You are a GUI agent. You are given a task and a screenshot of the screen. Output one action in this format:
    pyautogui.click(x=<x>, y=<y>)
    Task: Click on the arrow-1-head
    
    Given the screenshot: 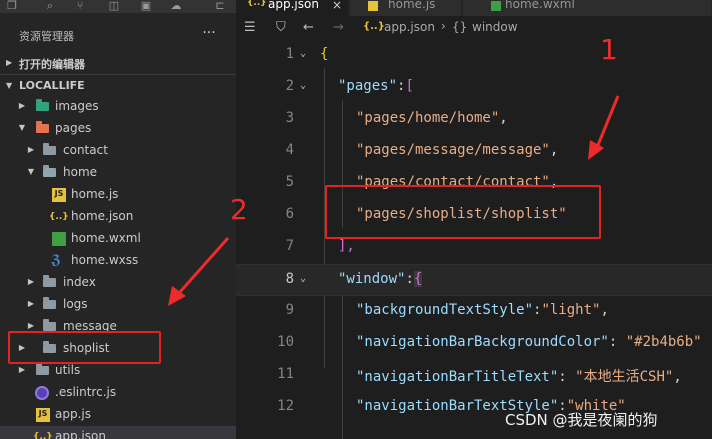 What is the action you would take?
    pyautogui.click(x=596, y=150)
    